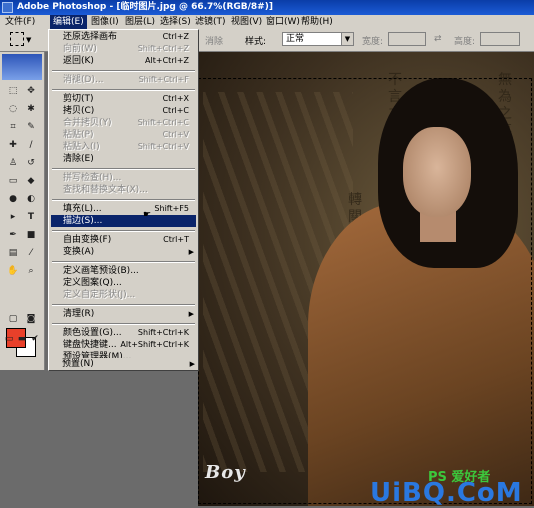 This screenshot has width=534, height=508. What do you see at coordinates (13, 271) in the screenshot?
I see `hand-icon: ✋` at bounding box center [13, 271].